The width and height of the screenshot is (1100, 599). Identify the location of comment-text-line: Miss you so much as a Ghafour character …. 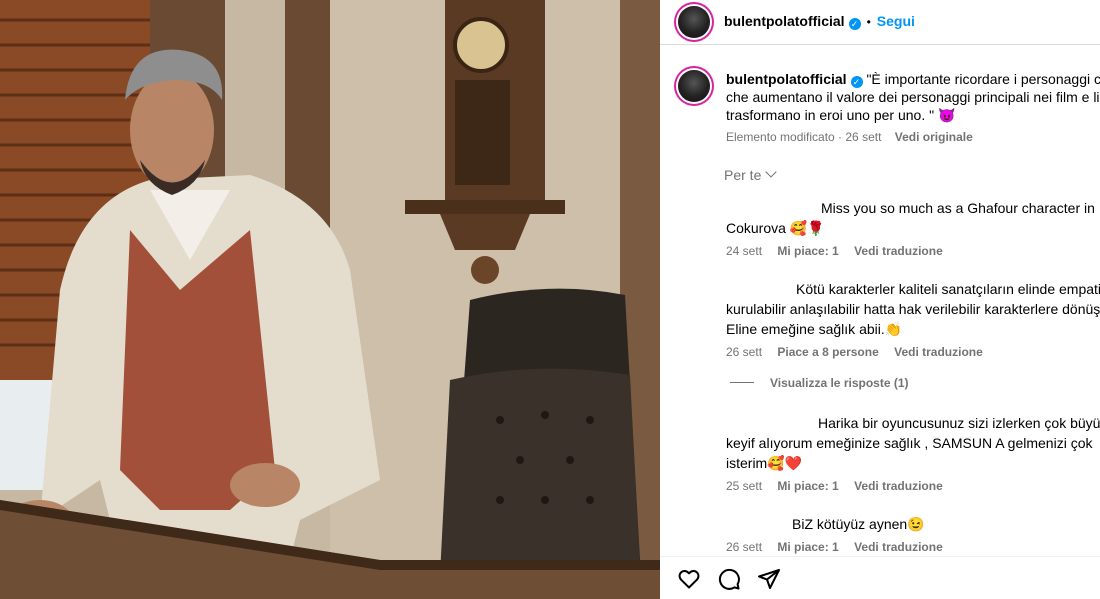
(958, 208).